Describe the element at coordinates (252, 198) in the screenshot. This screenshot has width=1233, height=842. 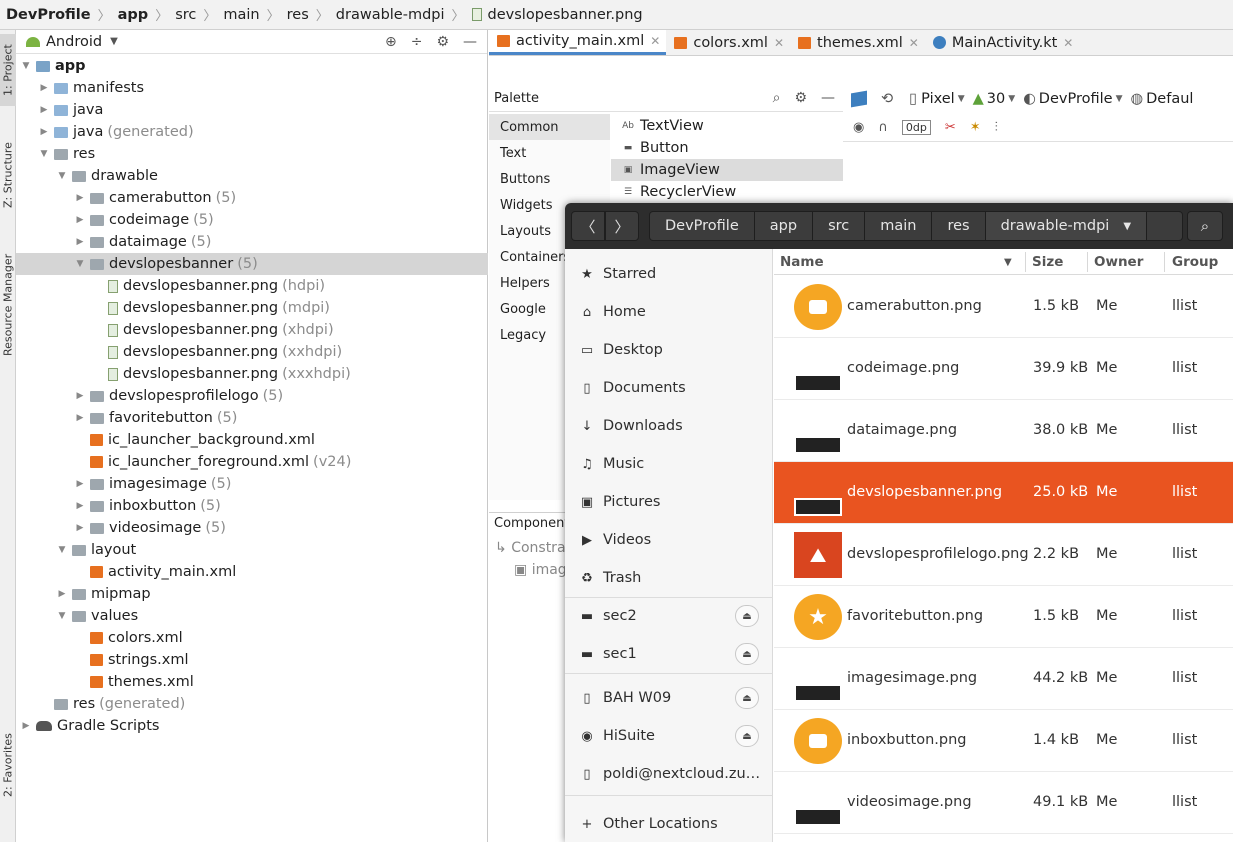
I see `tree-item: ▶ camerabutton (5)` at that location.